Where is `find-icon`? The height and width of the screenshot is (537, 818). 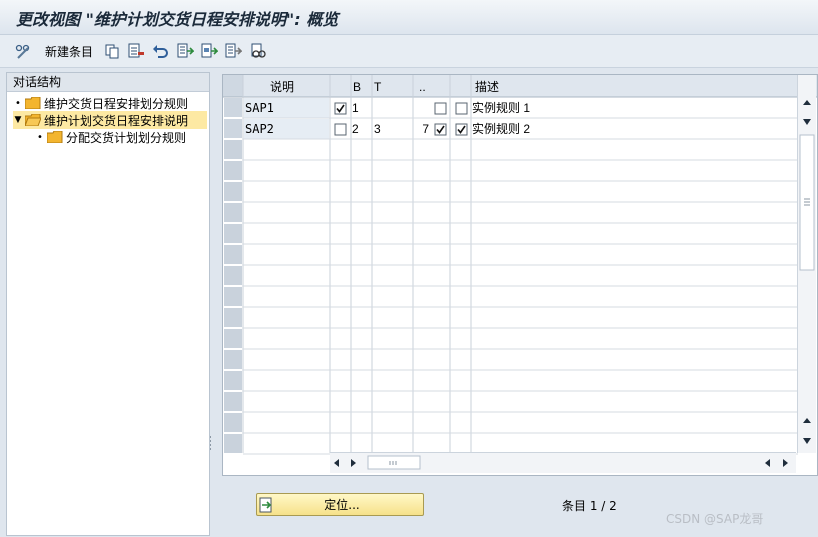 find-icon is located at coordinates (258, 51).